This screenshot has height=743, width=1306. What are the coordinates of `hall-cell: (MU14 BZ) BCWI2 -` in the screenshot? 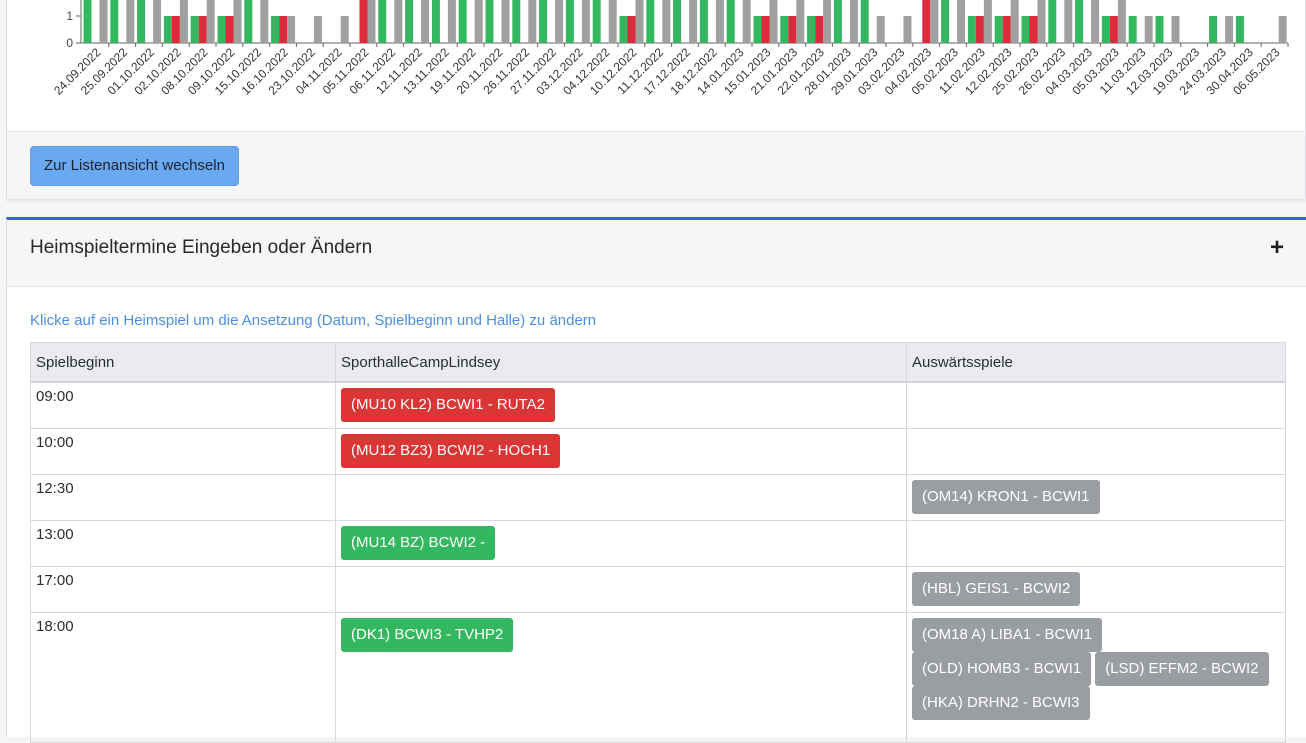 It's located at (621, 543).